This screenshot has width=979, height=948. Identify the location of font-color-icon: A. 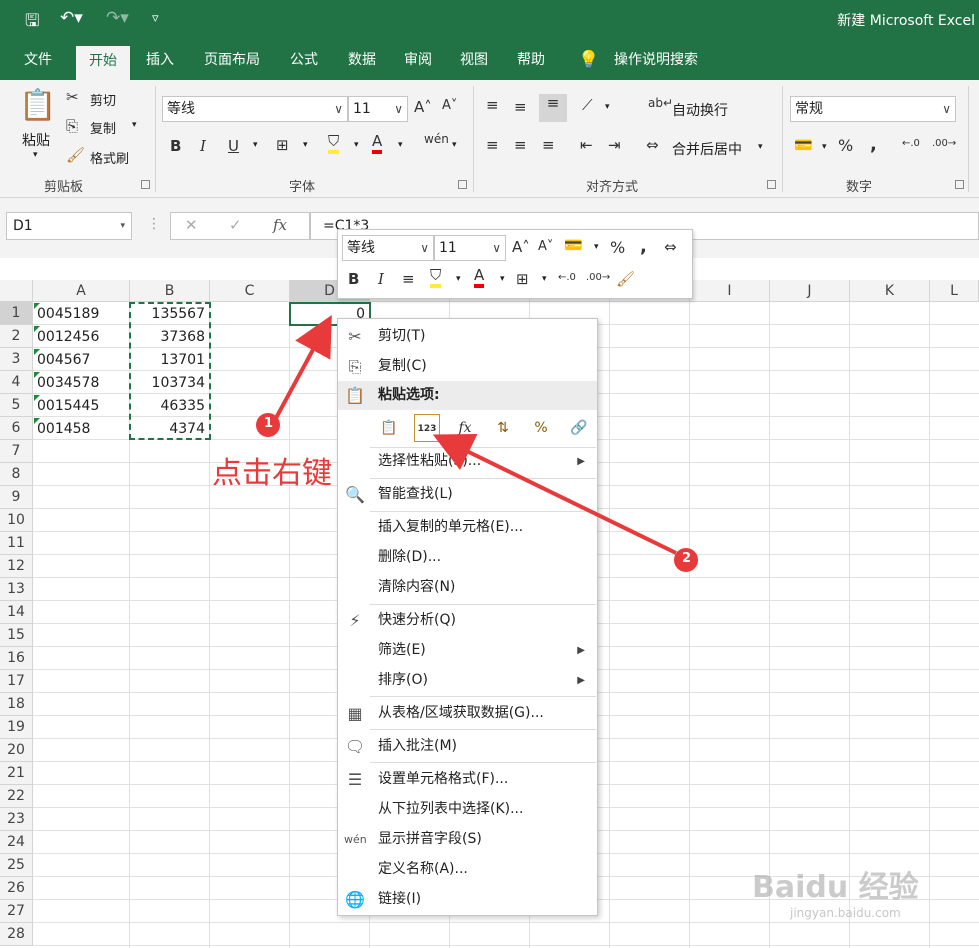
(479, 277).